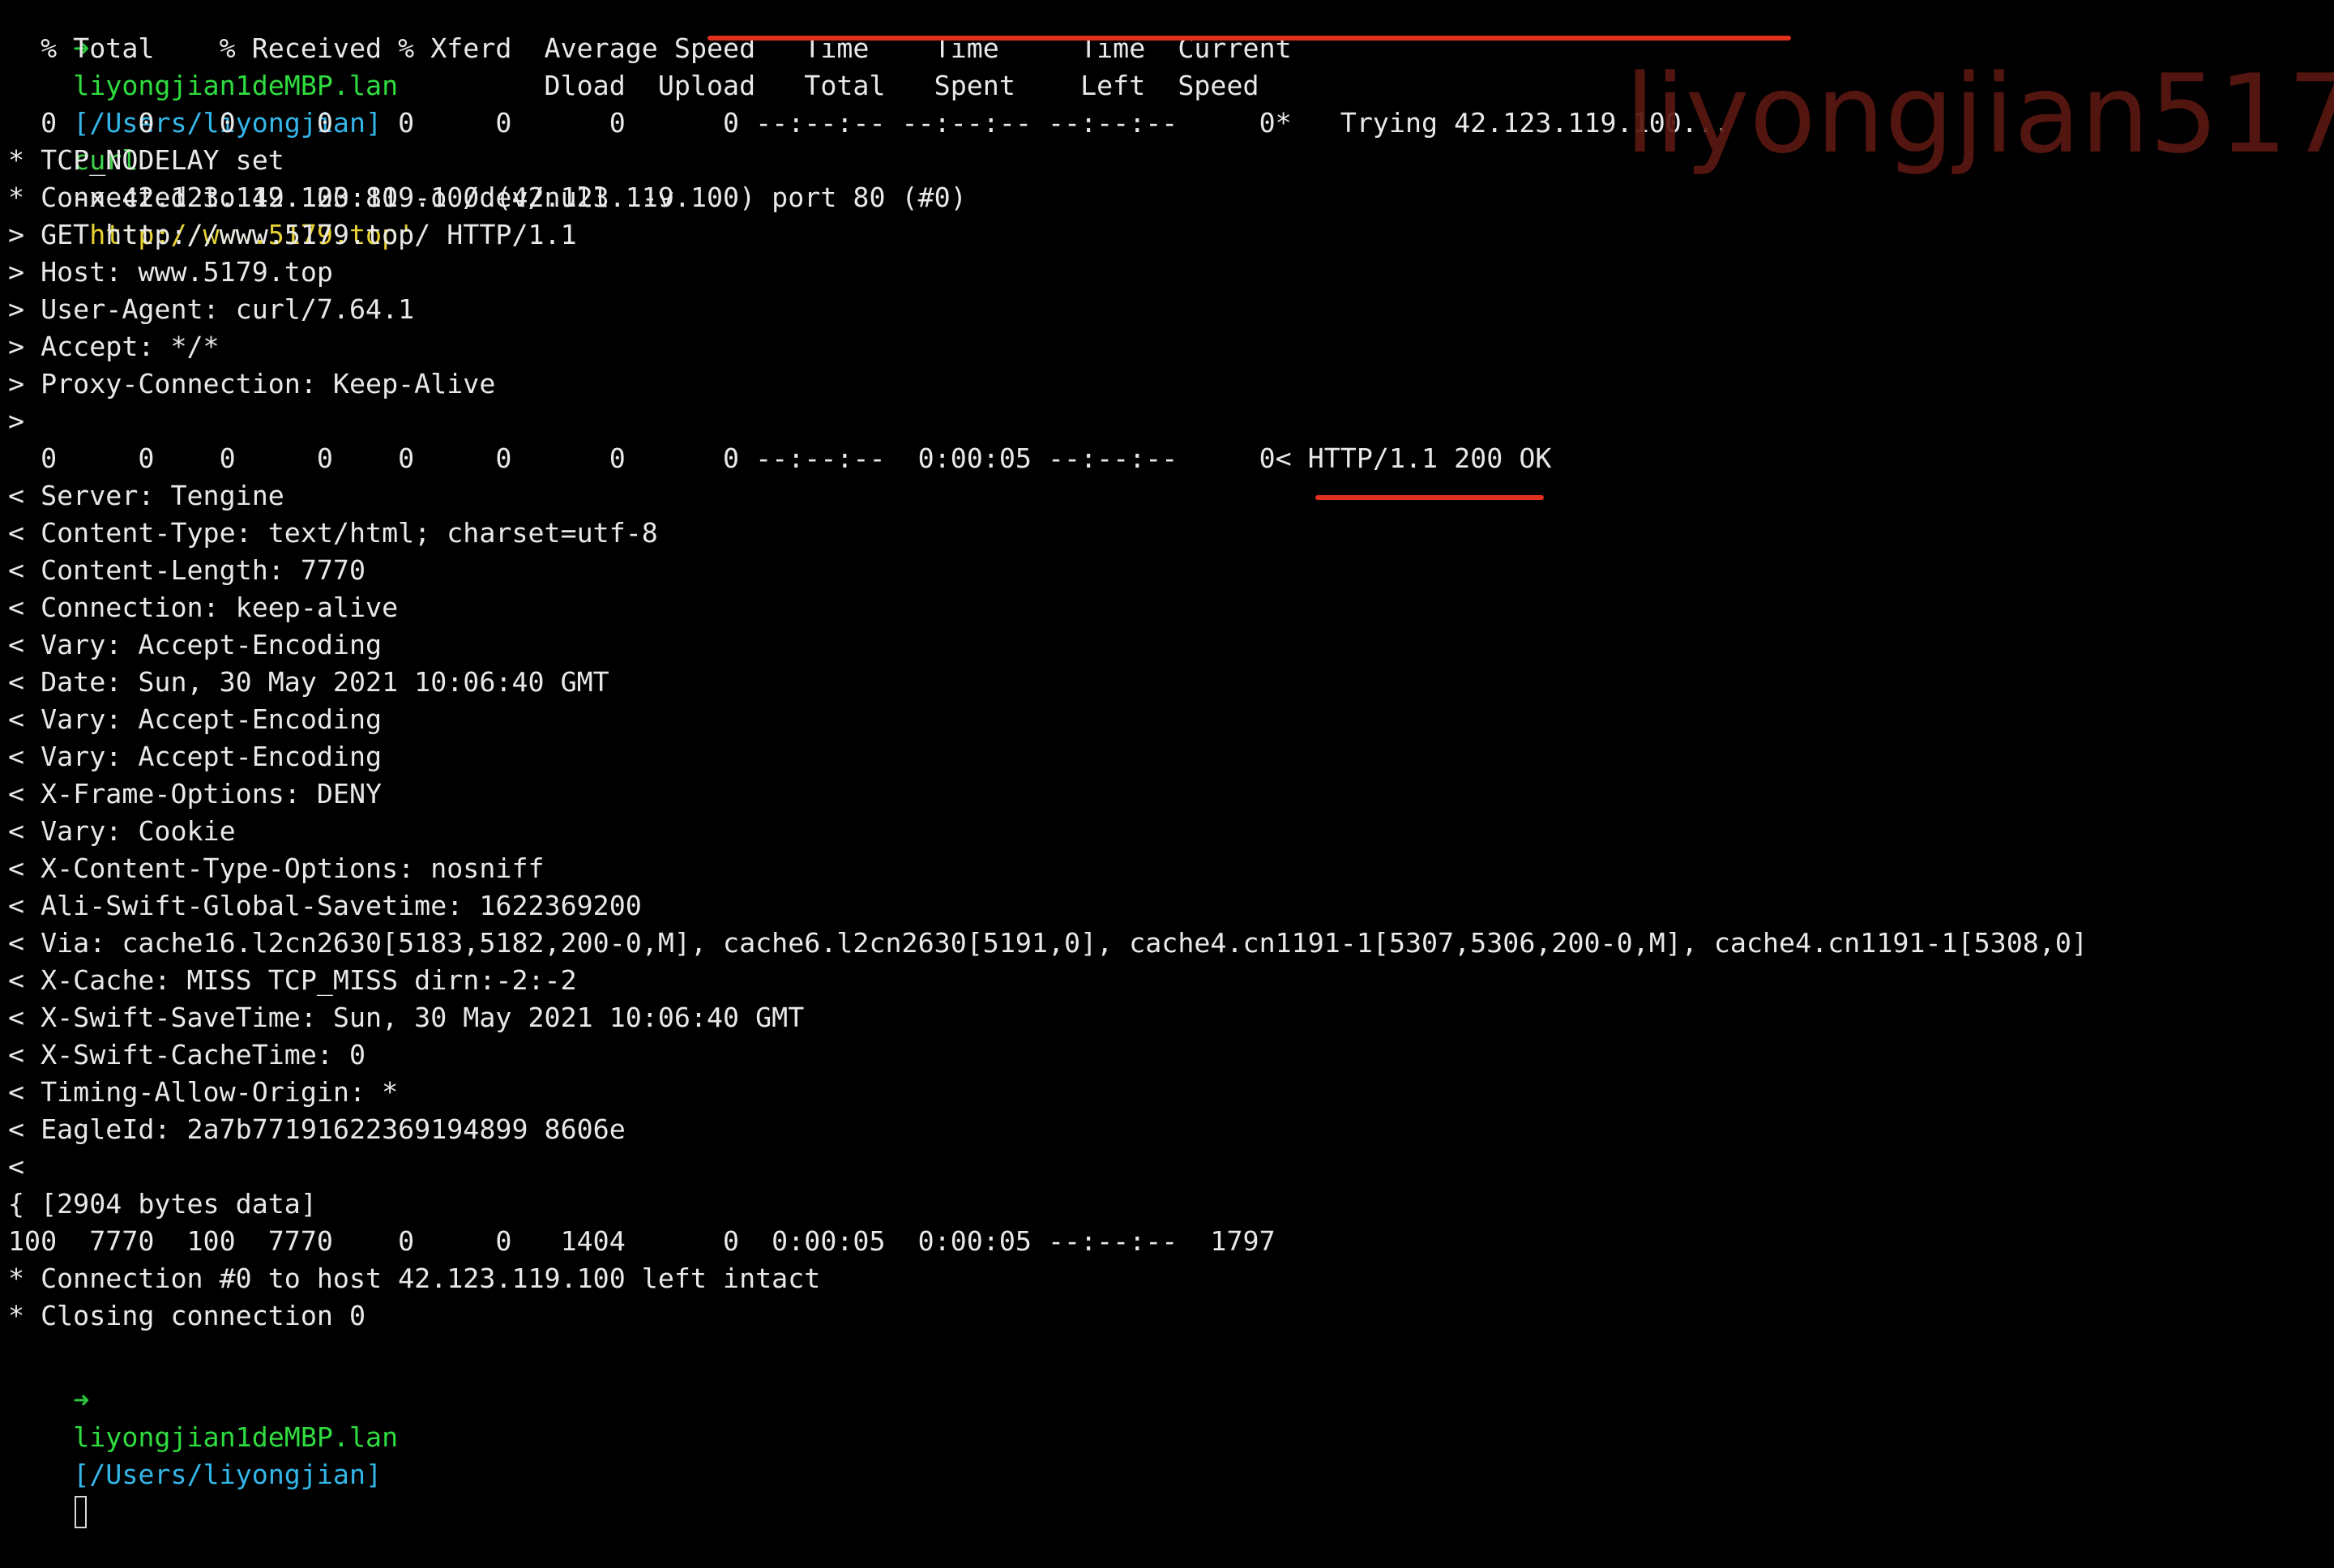 This screenshot has height=1568, width=2334. Describe the element at coordinates (1429, 497) in the screenshot. I see `status-underline` at that location.